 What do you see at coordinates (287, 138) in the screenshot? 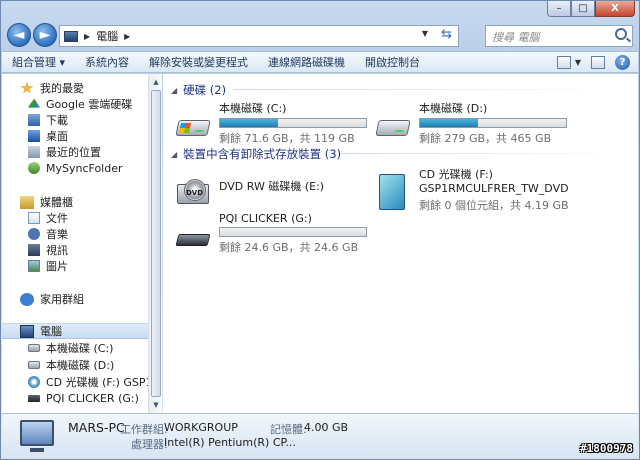
I see `drive-free-space: 剩餘 71.6 GB，共 119 GB` at bounding box center [287, 138].